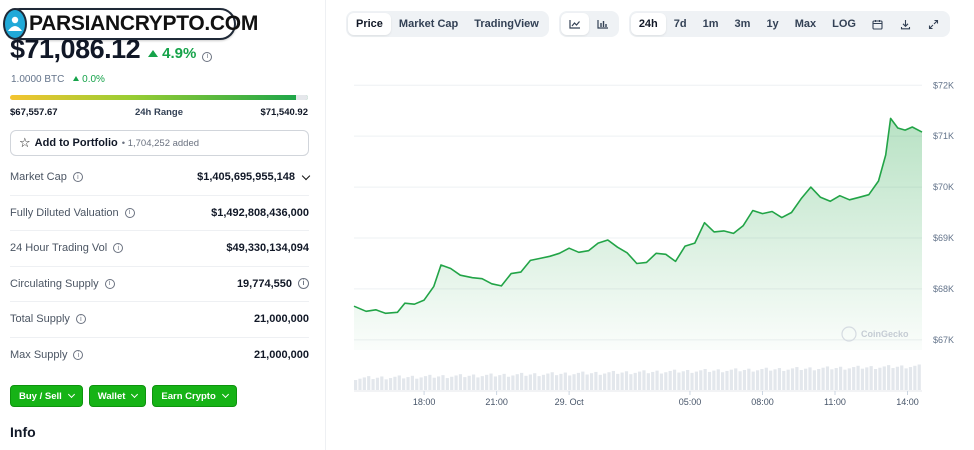 This screenshot has width=974, height=450. Describe the element at coordinates (369, 24) in the screenshot. I see `tab-price: Price` at that location.